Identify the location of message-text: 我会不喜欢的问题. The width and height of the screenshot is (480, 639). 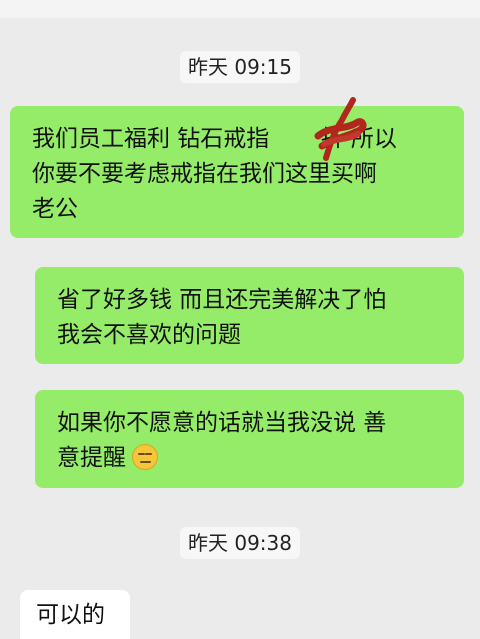
(149, 335).